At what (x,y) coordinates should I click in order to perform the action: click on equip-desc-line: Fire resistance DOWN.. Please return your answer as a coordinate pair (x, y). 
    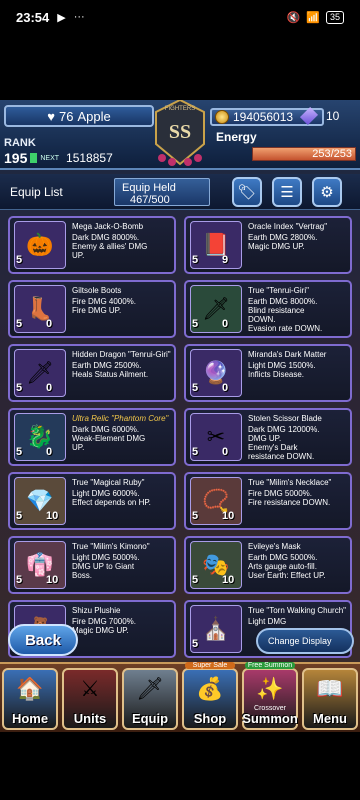
    Looking at the image, I should click on (289, 502).